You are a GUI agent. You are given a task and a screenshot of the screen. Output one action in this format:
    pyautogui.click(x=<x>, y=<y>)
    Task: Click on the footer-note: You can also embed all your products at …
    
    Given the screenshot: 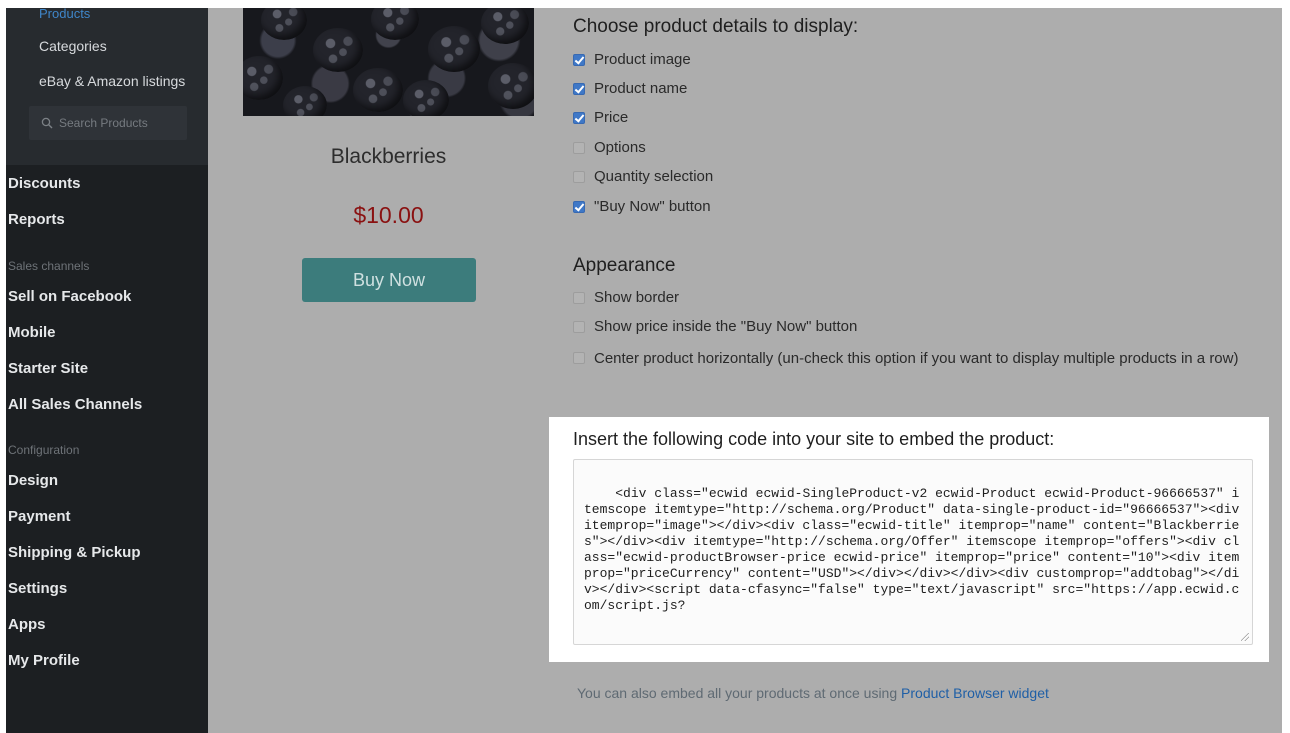 What is the action you would take?
    pyautogui.click(x=813, y=693)
    